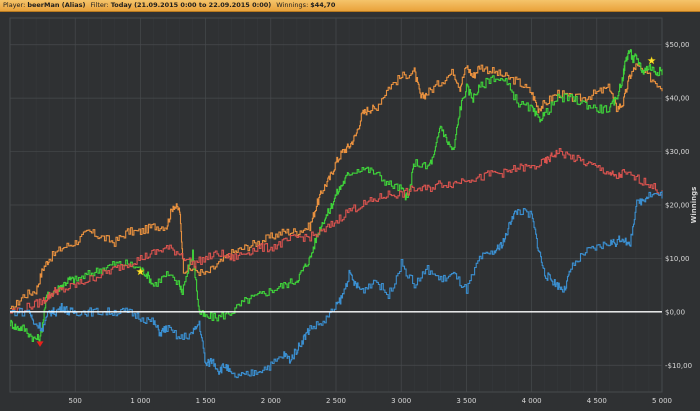 This screenshot has height=411, width=700. I want to click on winnings-value: $44,70, so click(323, 5).